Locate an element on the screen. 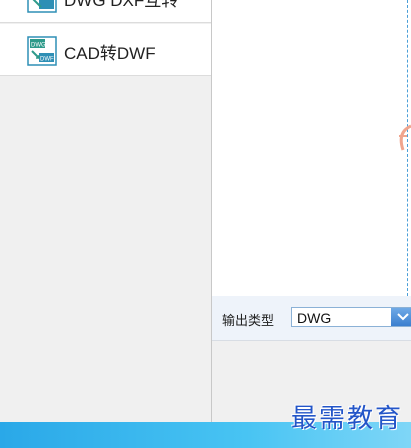  sidebar-item-cad-to-dwf: DWG DWF CAD转DWF is located at coordinates (105, 50).